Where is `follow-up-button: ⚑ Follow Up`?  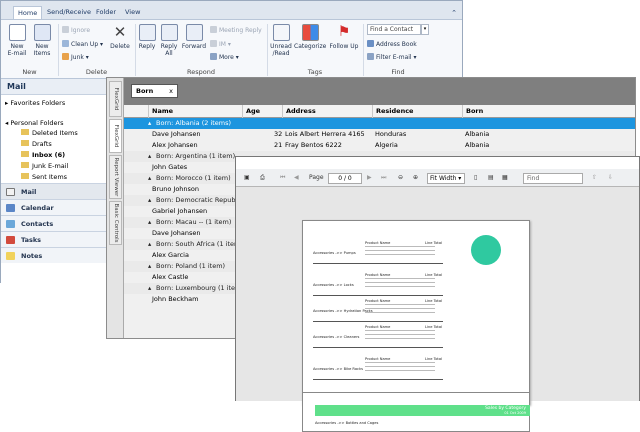
follow-up-button: ⚑ Follow Up is located at coordinates (344, 37).